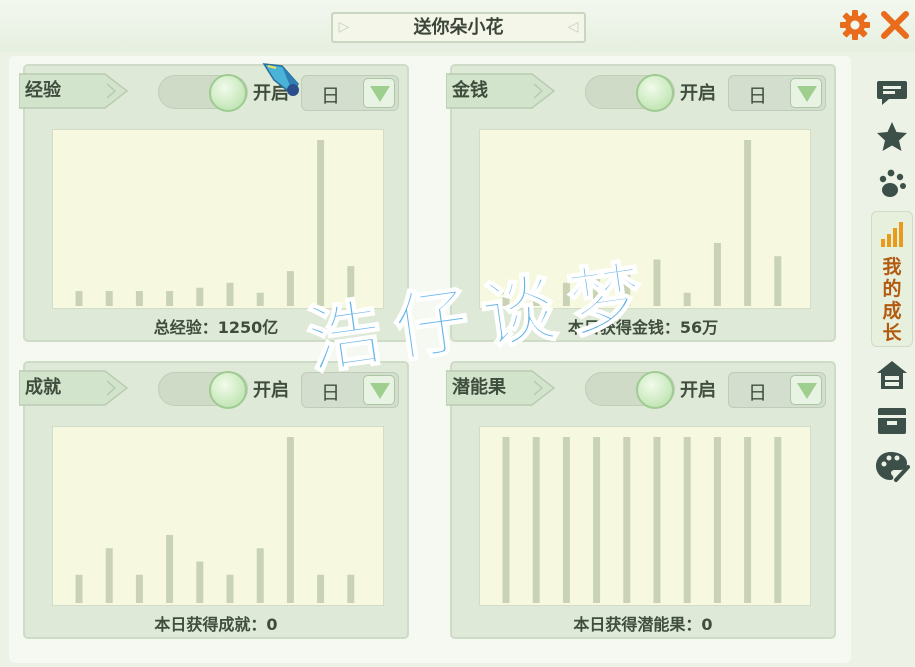  Describe the element at coordinates (573, 27) in the screenshot. I see `ornament-right-icon: ◁` at that location.